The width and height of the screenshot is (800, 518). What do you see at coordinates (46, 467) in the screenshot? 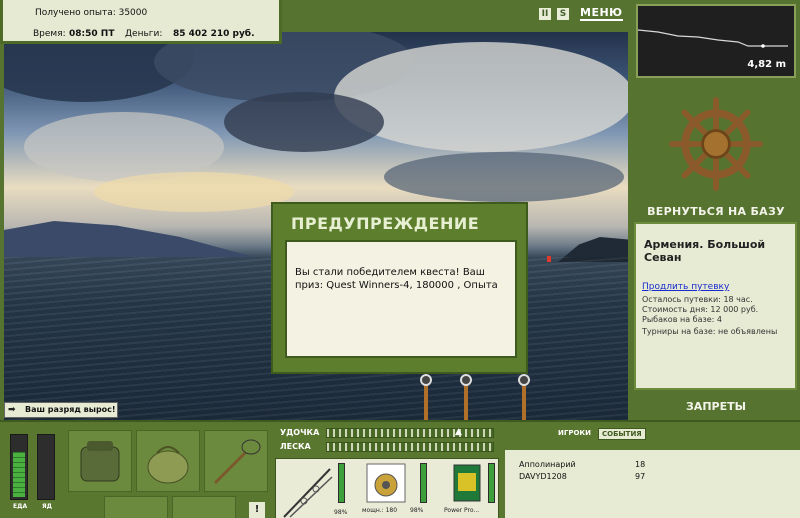
I see `poison-bar` at bounding box center [46, 467].